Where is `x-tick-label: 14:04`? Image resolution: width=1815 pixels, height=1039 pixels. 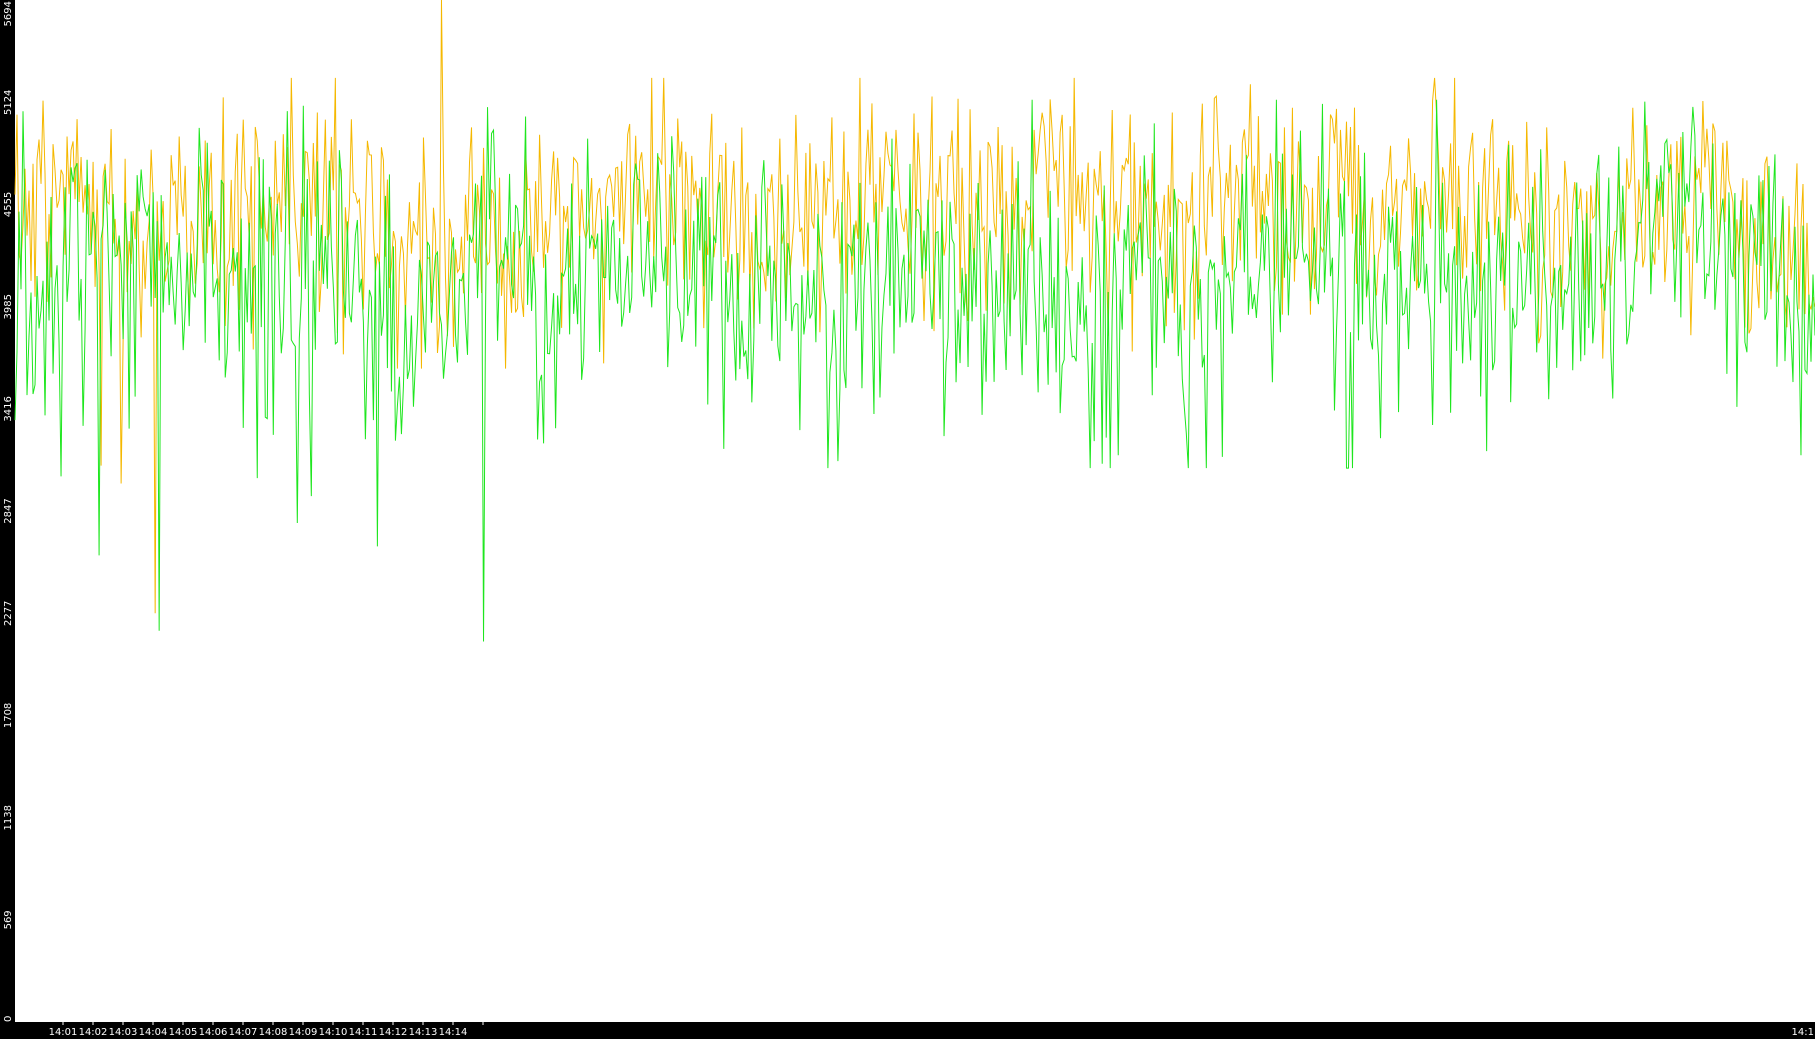 x-tick-label: 14:04 is located at coordinates (153, 1032).